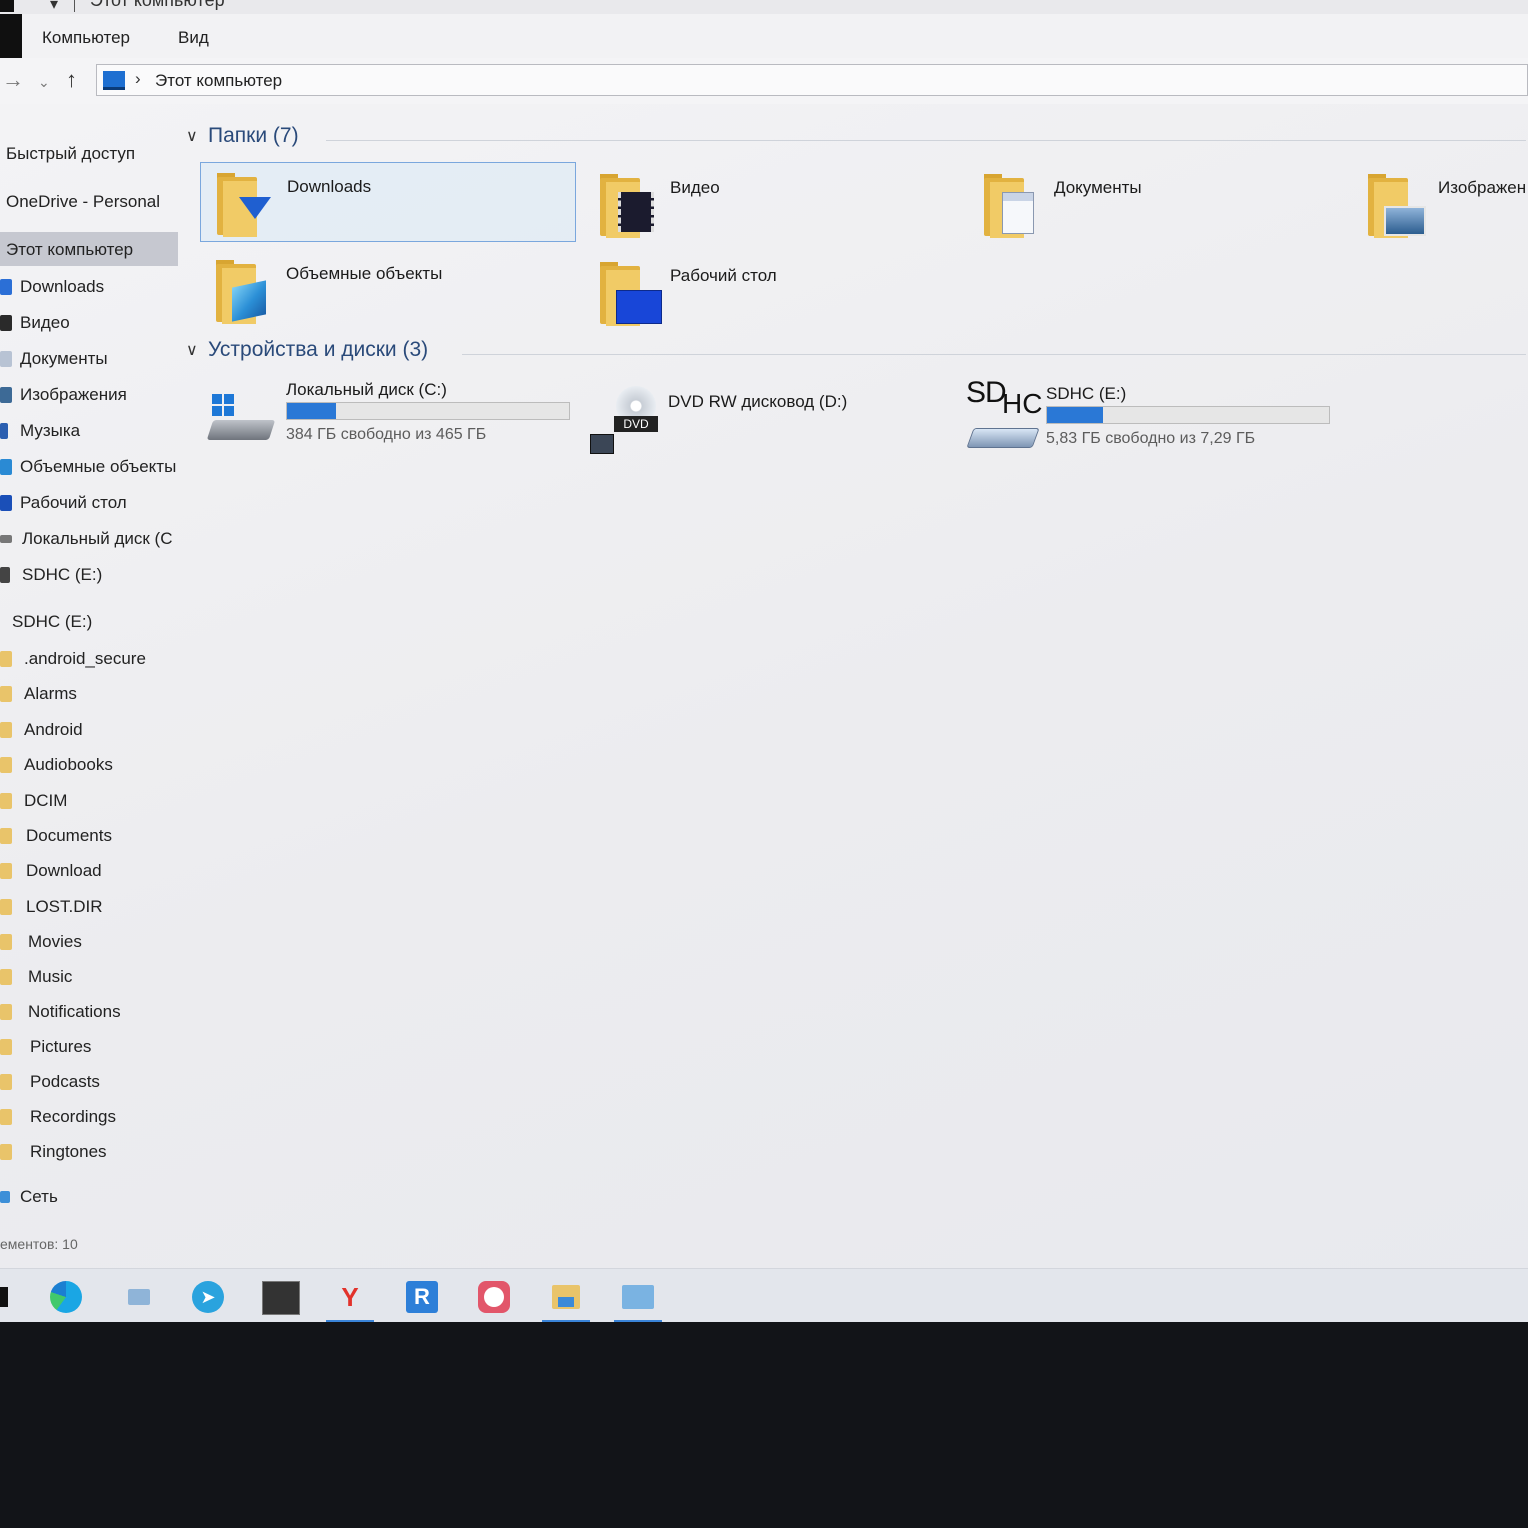 Image resolution: width=1528 pixels, height=1528 pixels. Describe the element at coordinates (89, 658) in the screenshot. I see `nav-folder-android-secure: .android_secure` at that location.